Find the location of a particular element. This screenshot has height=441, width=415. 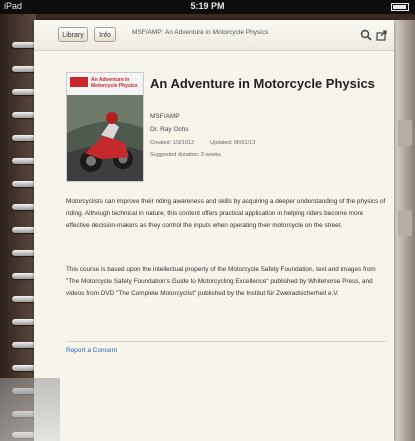

motorcycle-rider-illustration is located at coordinates (105, 127).